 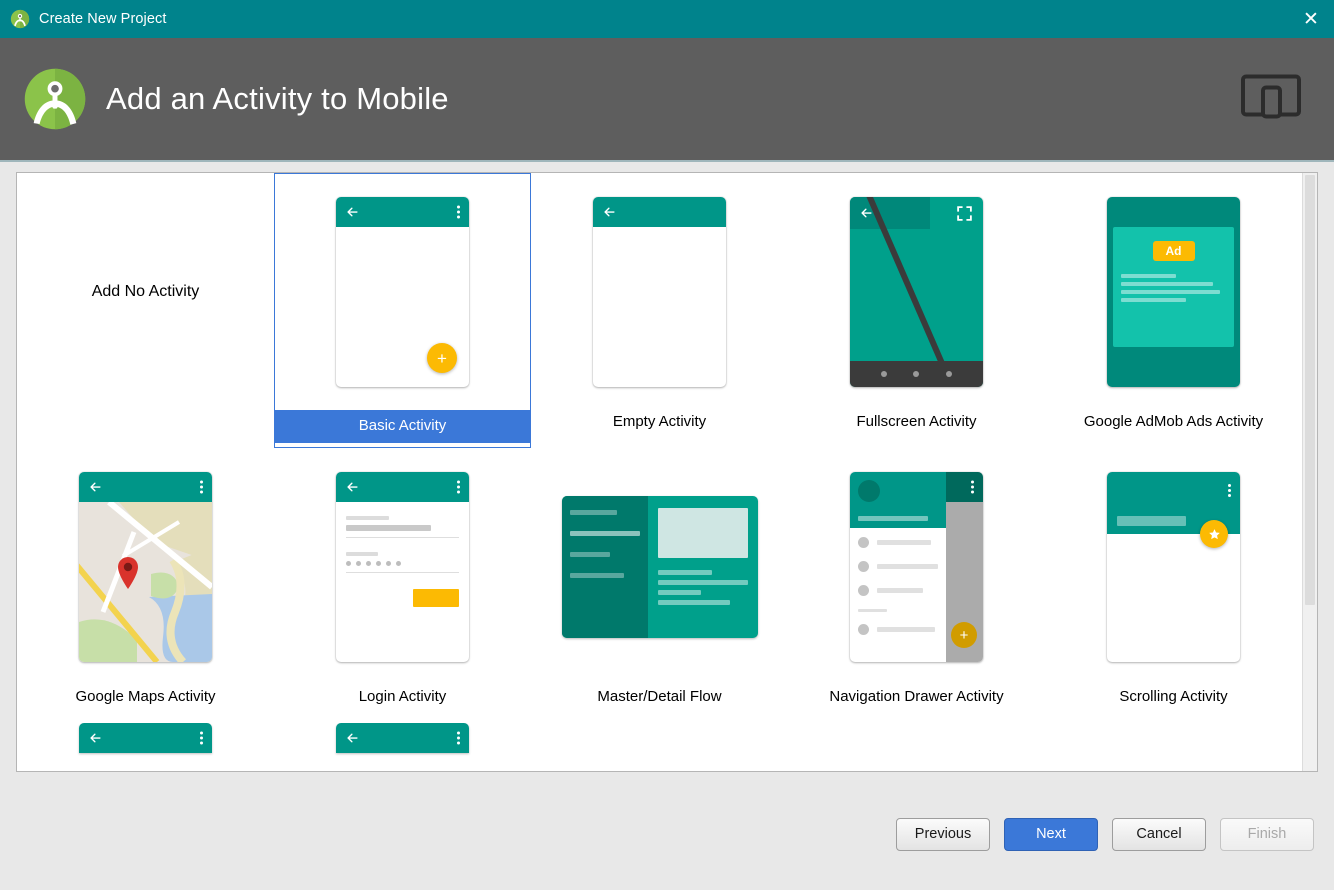 What do you see at coordinates (604, 567) in the screenshot?
I see `master-list-pane` at bounding box center [604, 567].